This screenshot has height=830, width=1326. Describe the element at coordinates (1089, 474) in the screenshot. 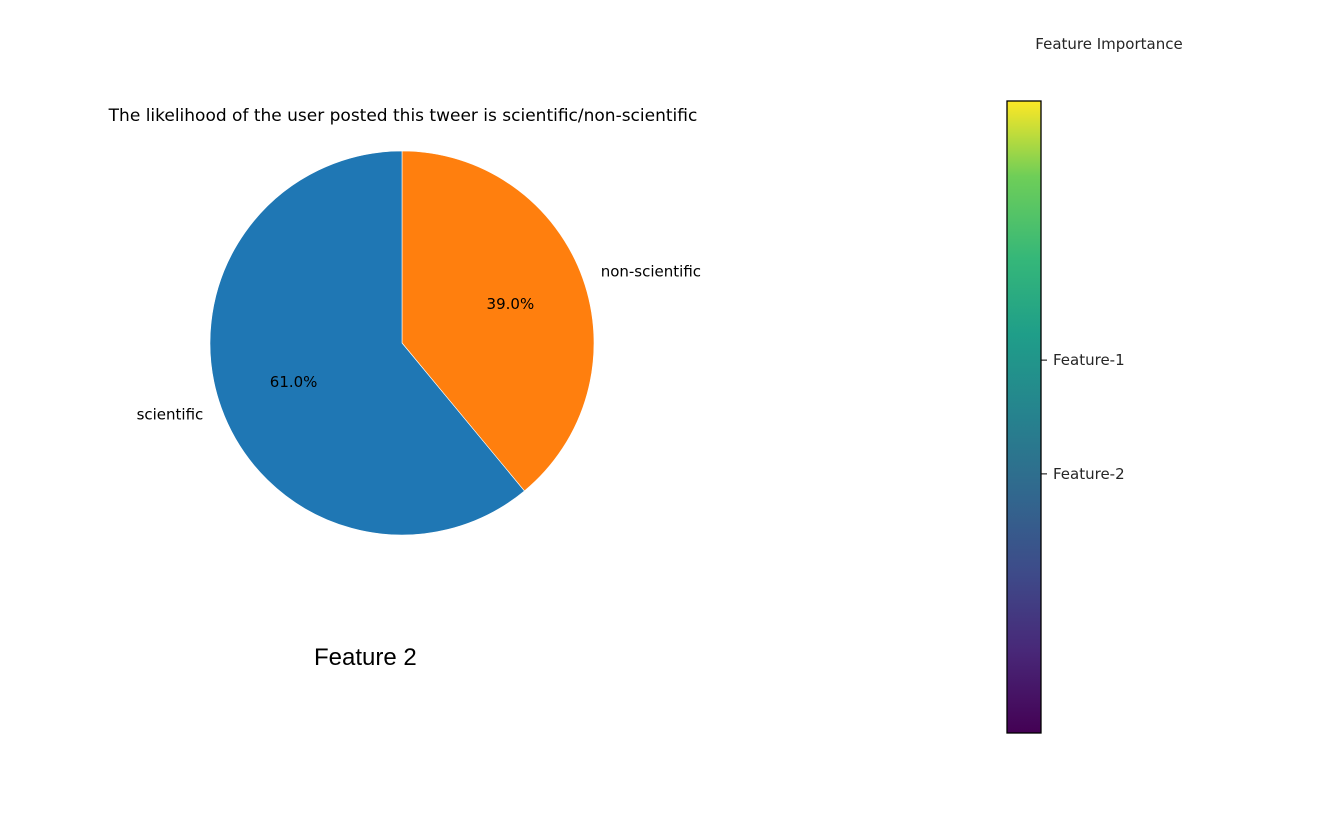

I see `colorbar-tick-label: Feature-2` at that location.